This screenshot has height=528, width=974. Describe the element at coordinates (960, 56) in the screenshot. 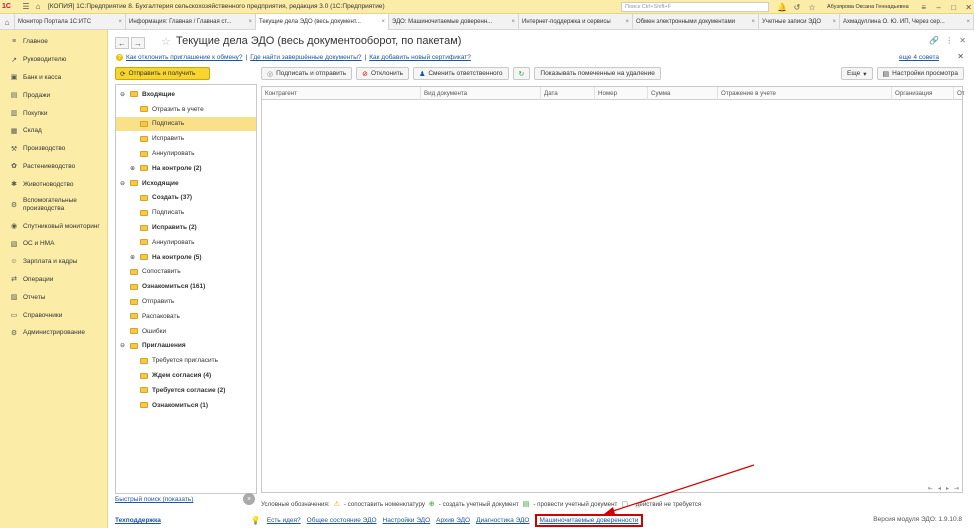

I see `close-tips-icon: ✕` at that location.